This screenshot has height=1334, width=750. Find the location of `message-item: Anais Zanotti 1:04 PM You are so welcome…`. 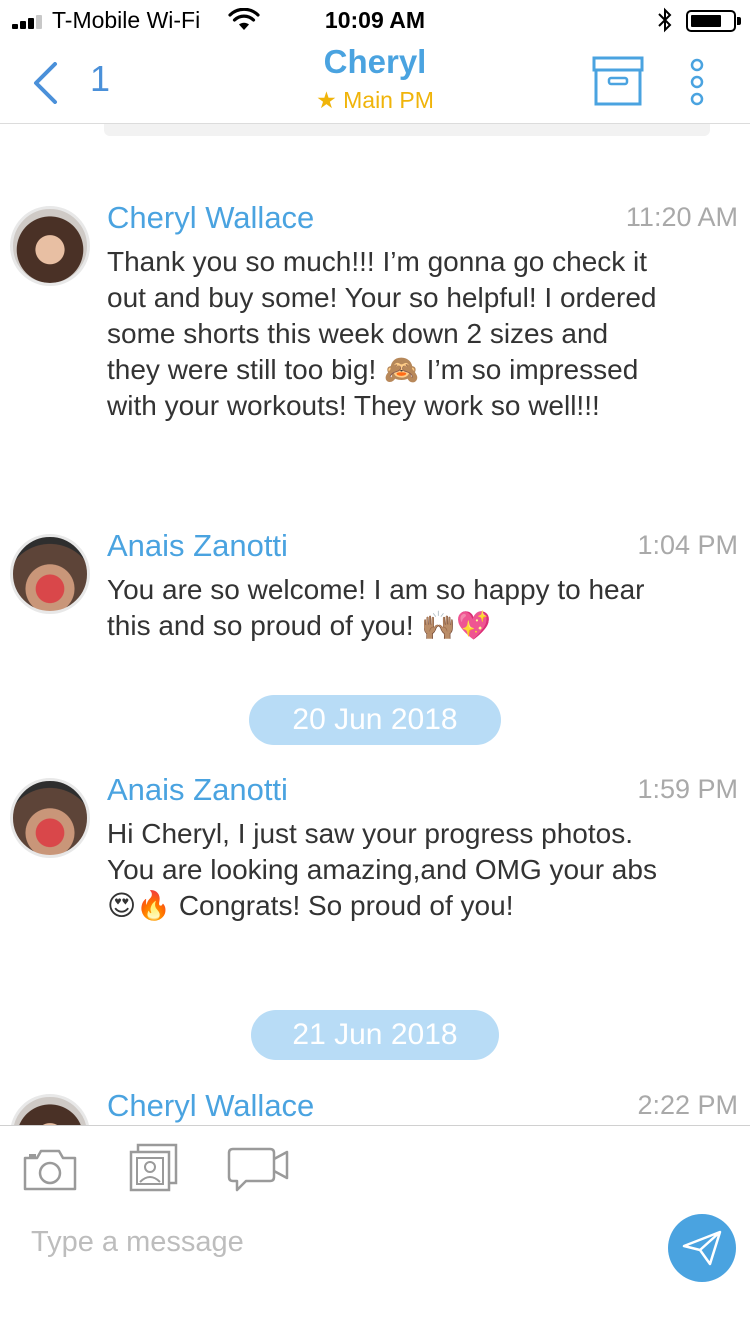

message-item: Anais Zanotti 1:04 PM You are so welcome… is located at coordinates (375, 593).